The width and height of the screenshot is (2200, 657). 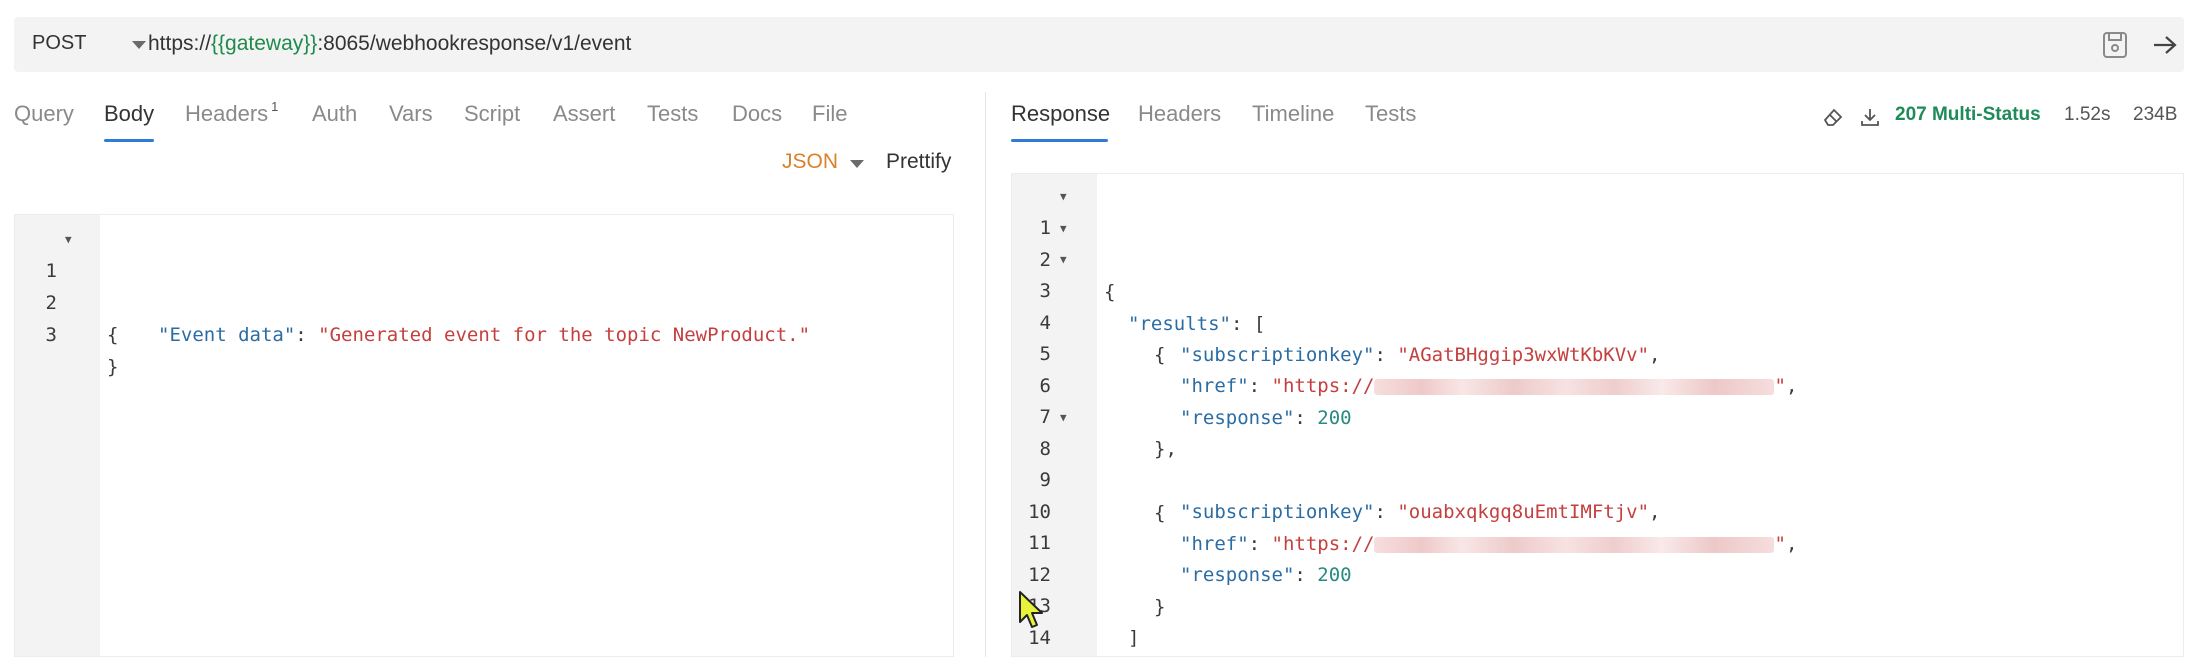 What do you see at coordinates (2115, 45) in the screenshot?
I see `save-icon` at bounding box center [2115, 45].